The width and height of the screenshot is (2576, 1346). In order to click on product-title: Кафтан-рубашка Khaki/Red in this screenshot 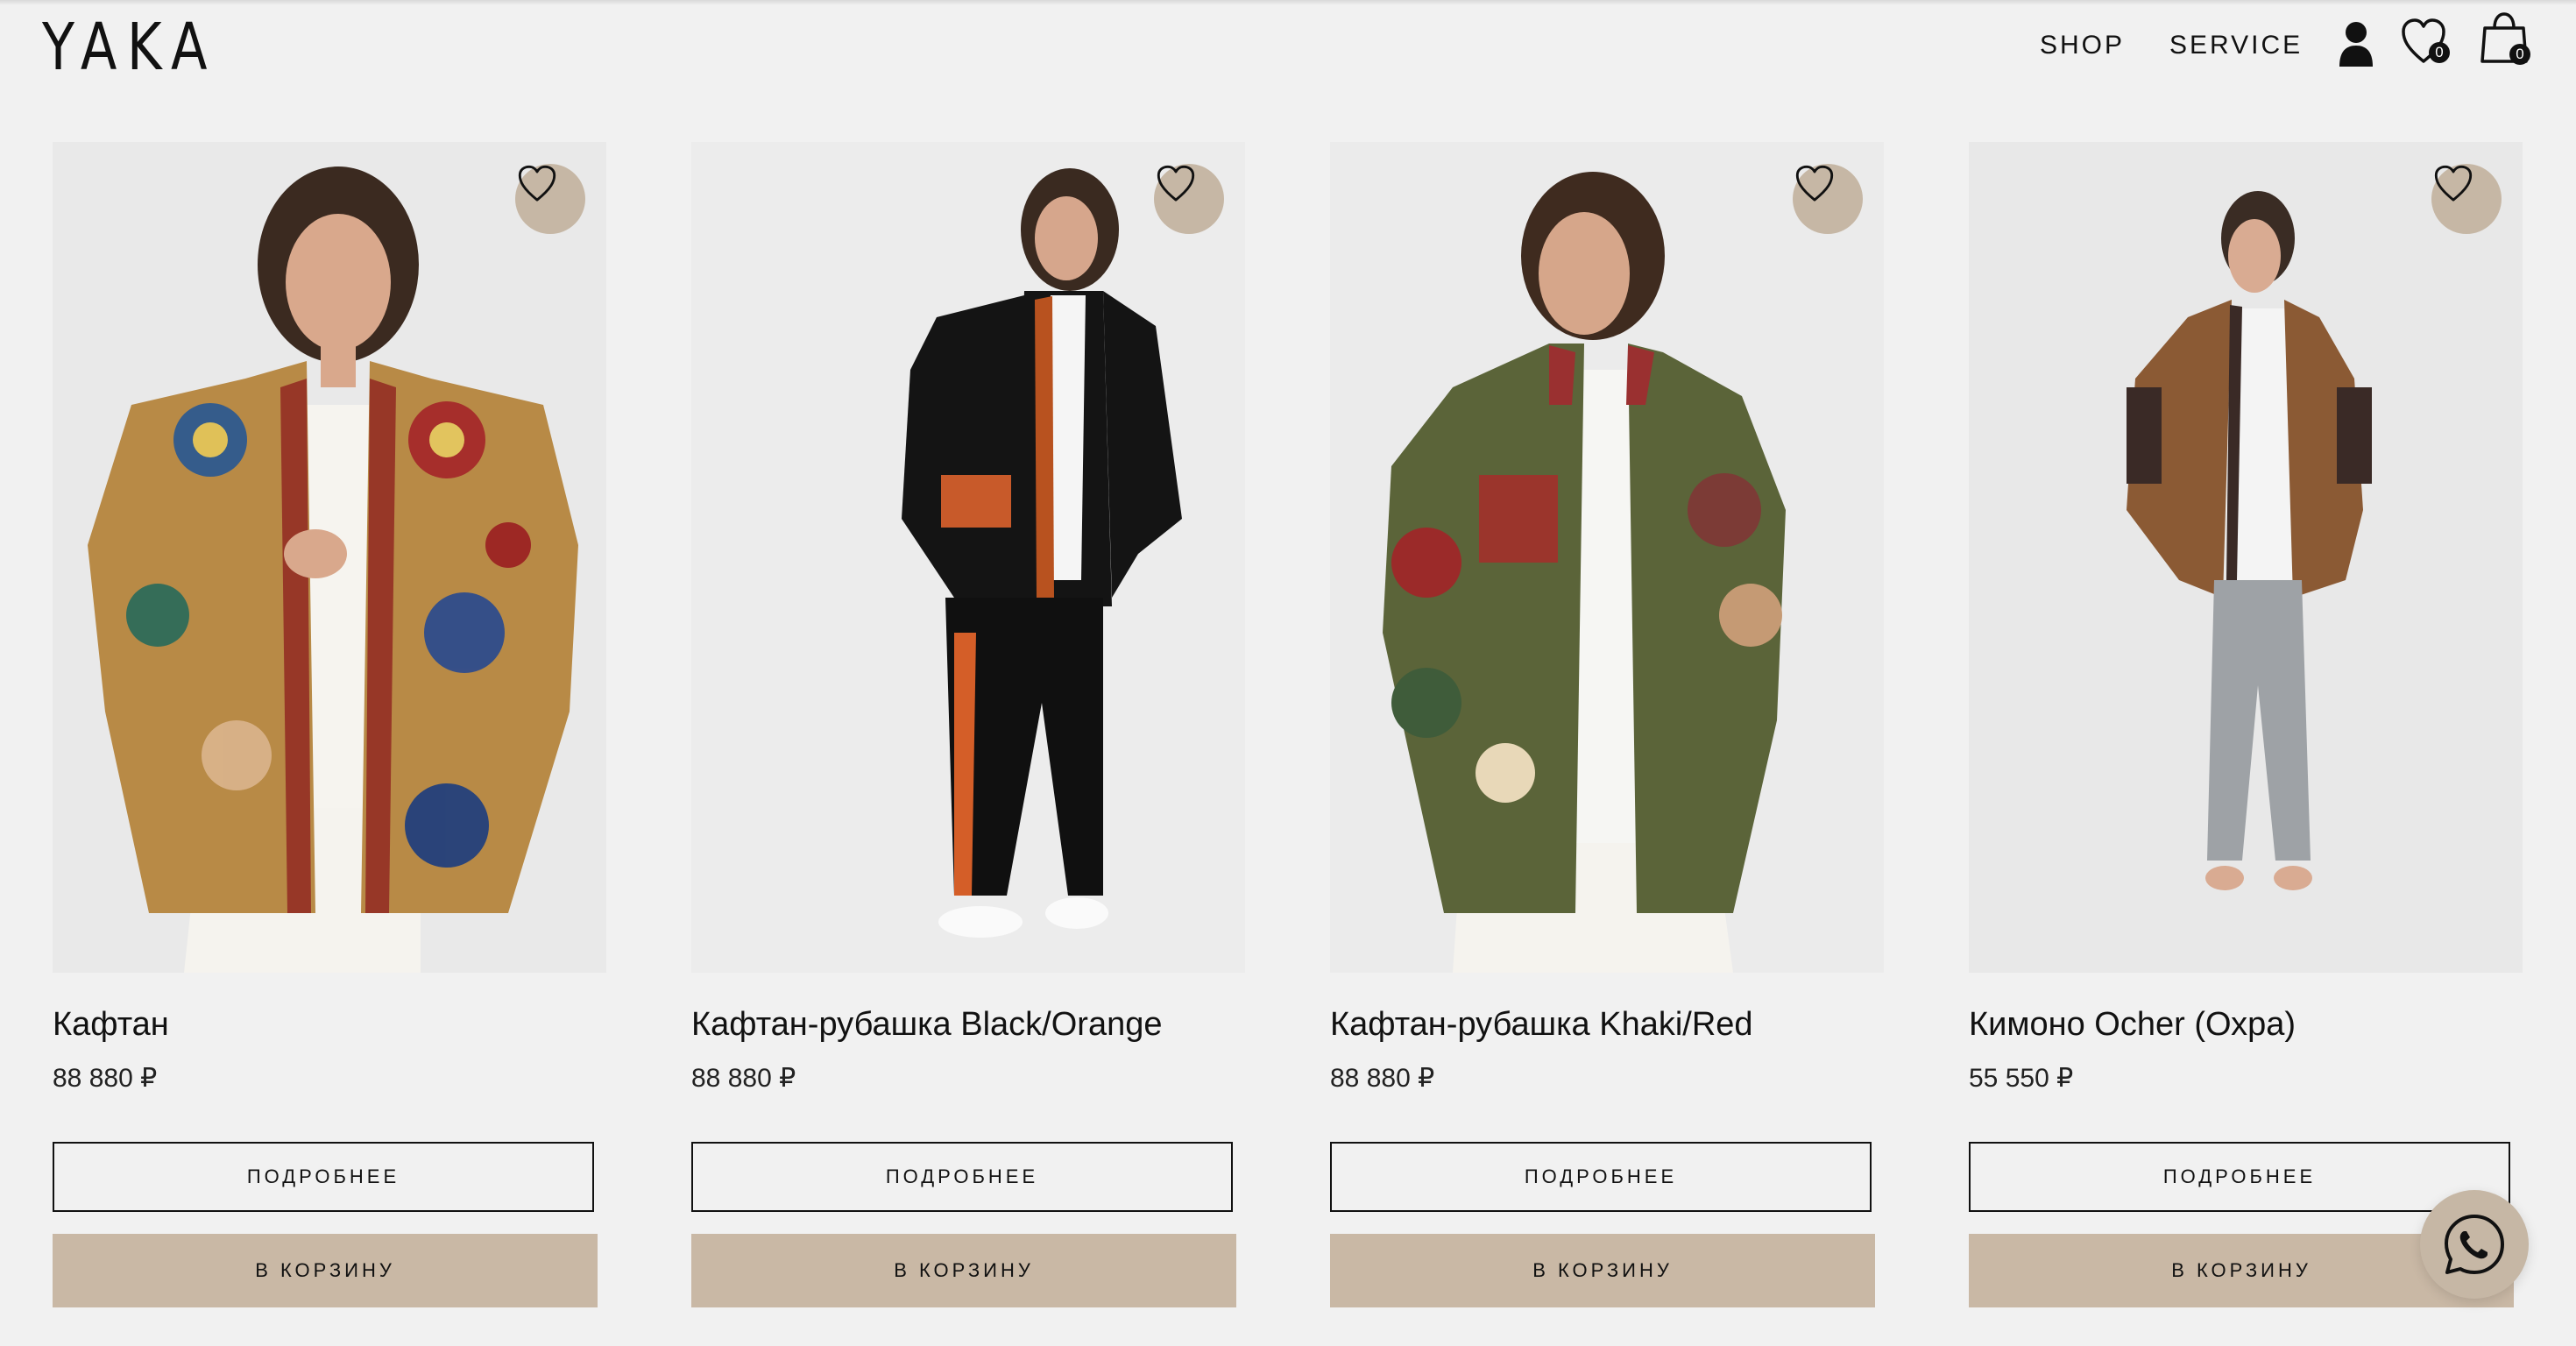, I will do `click(1636, 1024)`.